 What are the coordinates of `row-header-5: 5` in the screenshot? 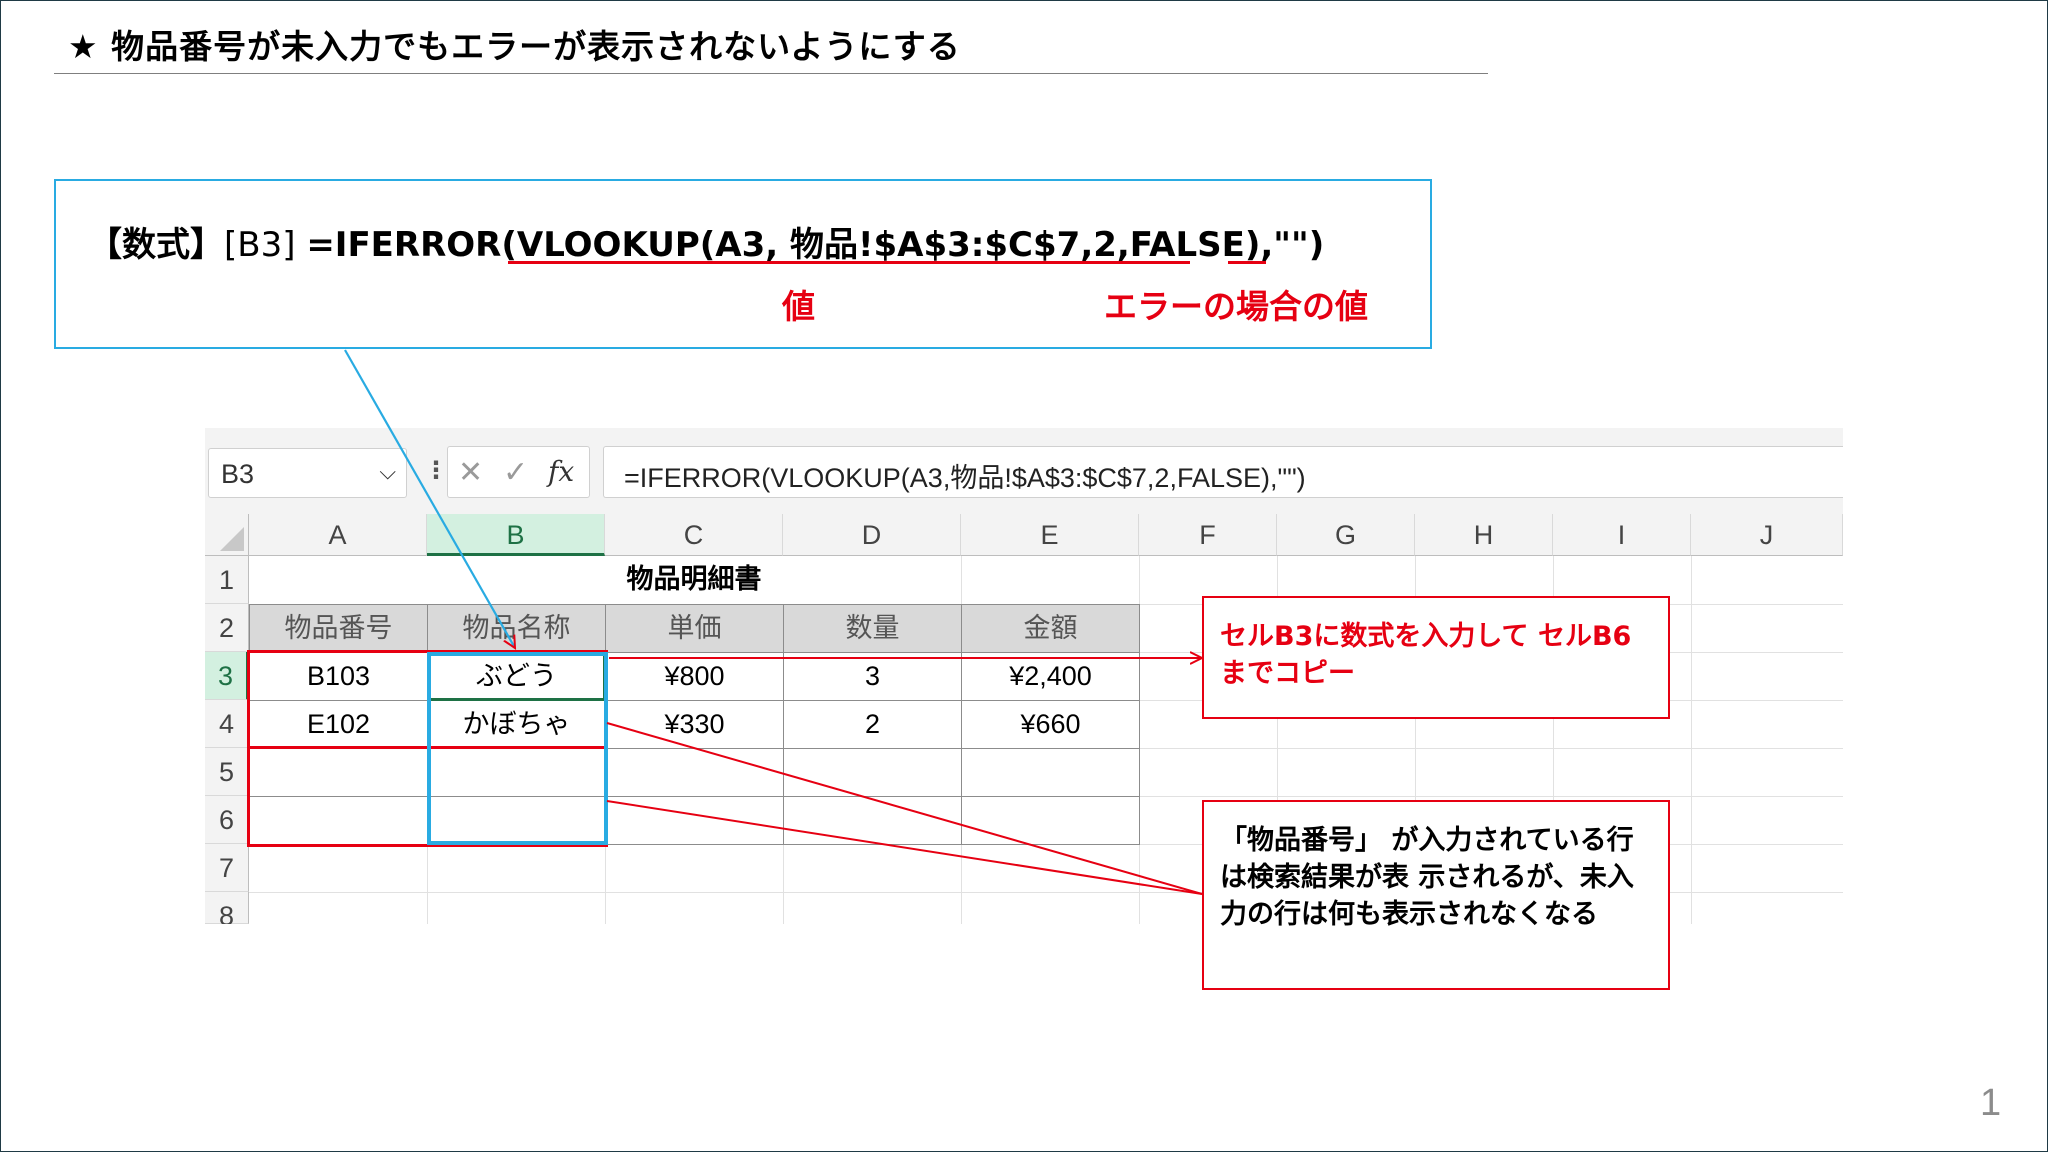 It's located at (227, 772).